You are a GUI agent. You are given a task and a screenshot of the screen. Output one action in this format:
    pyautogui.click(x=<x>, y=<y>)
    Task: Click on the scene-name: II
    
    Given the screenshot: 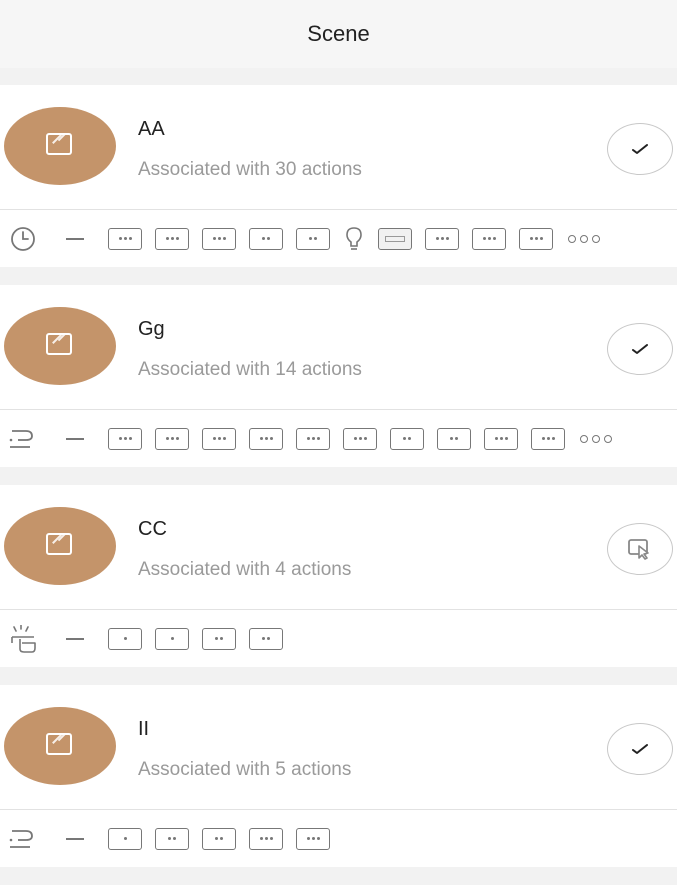 What is the action you would take?
    pyautogui.click(x=144, y=729)
    